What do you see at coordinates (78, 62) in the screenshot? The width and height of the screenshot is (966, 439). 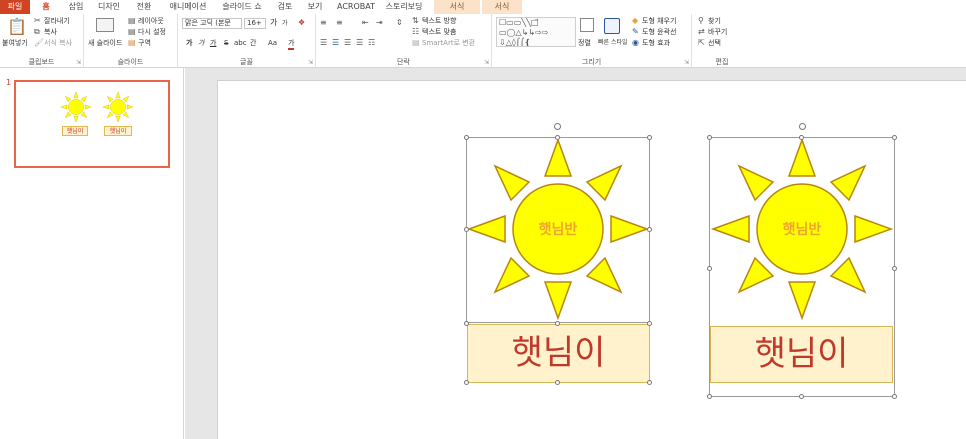 I see `clipboard-launcher-icon: ⇲` at bounding box center [78, 62].